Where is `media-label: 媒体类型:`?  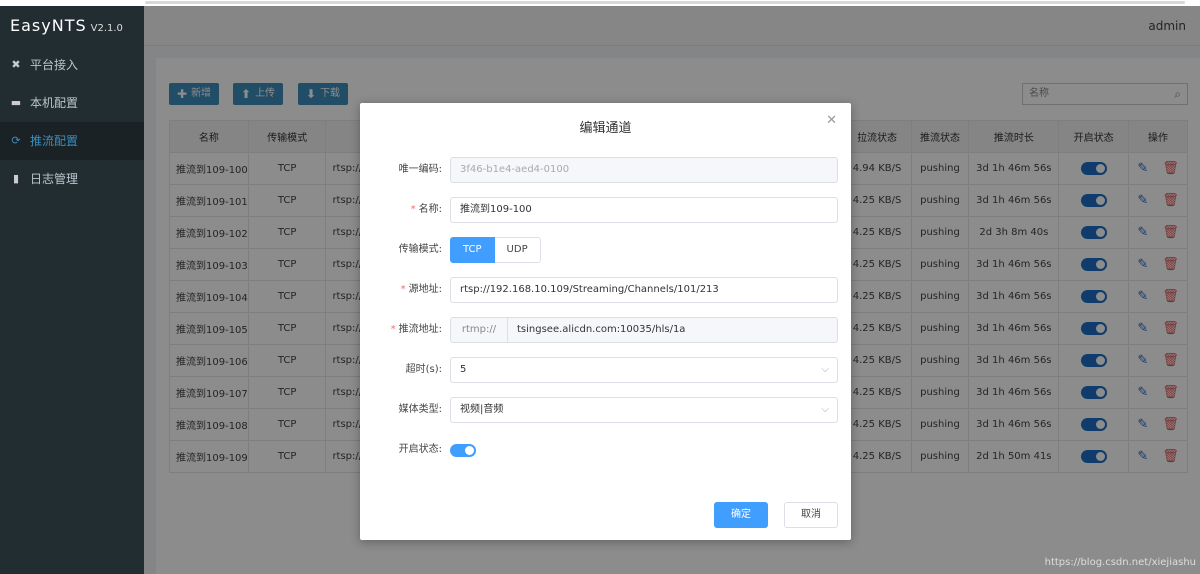
media-label: 媒体类型: is located at coordinates (420, 409).